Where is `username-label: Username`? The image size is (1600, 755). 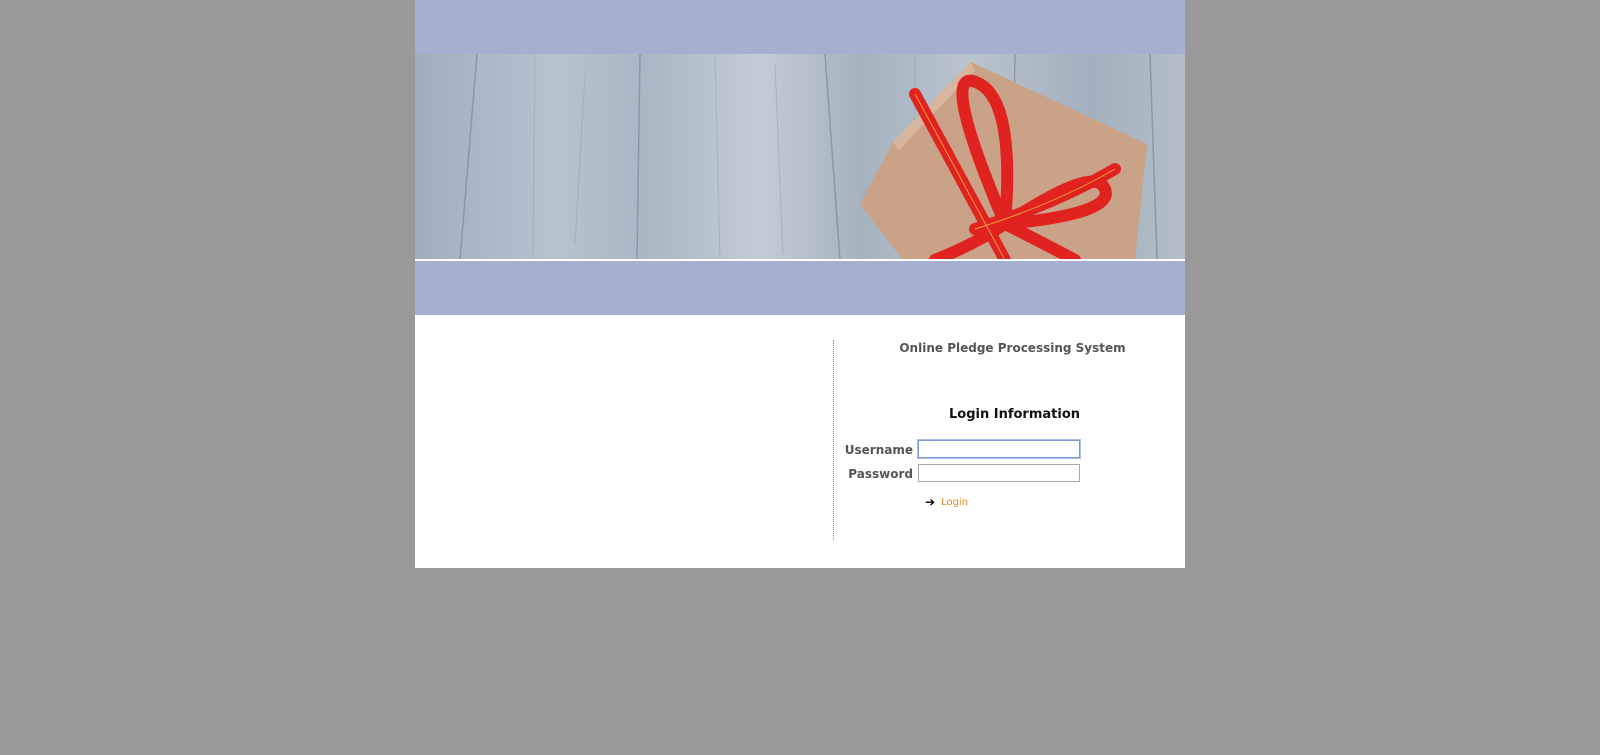
username-label: Username is located at coordinates (878, 450).